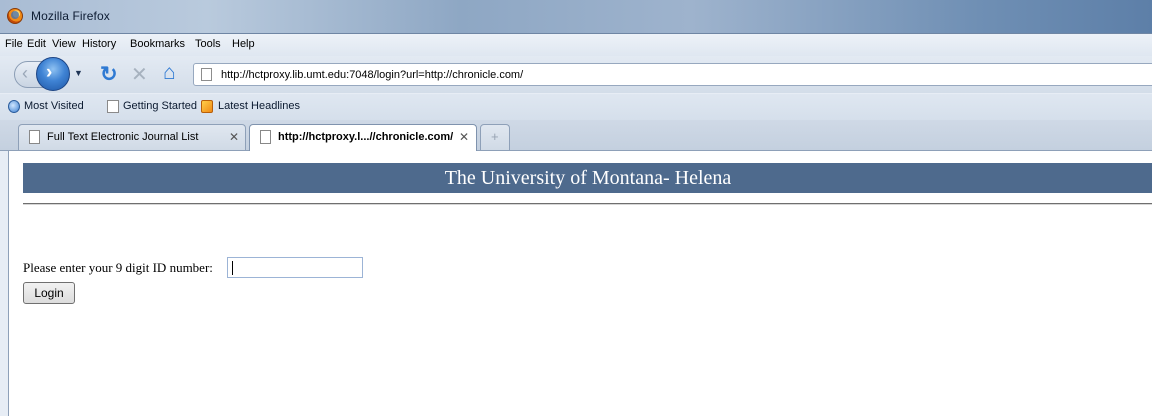  What do you see at coordinates (64, 44) in the screenshot?
I see `menu-view: View` at bounding box center [64, 44].